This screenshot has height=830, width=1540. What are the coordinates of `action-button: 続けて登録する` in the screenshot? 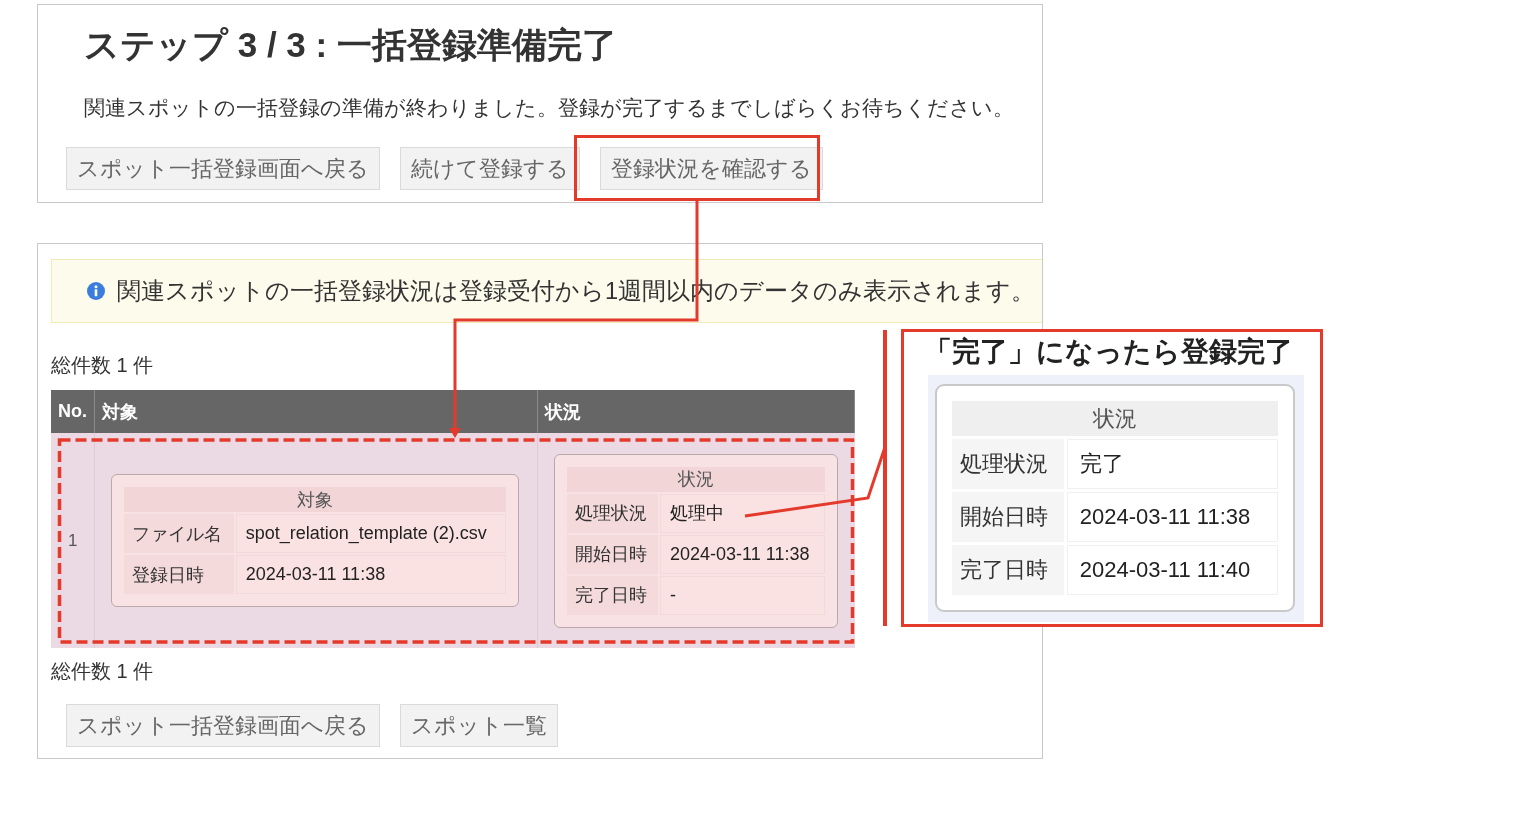 It's located at (490, 168).